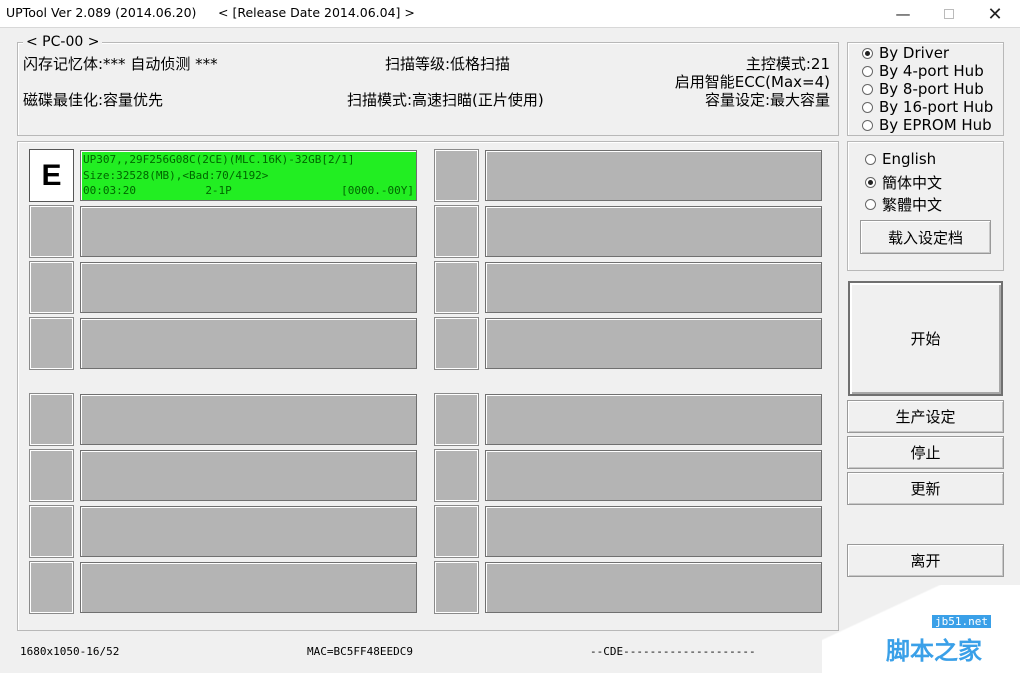 The width and height of the screenshot is (1020, 673). Describe the element at coordinates (925, 488) in the screenshot. I see `update-button: 更新` at that location.